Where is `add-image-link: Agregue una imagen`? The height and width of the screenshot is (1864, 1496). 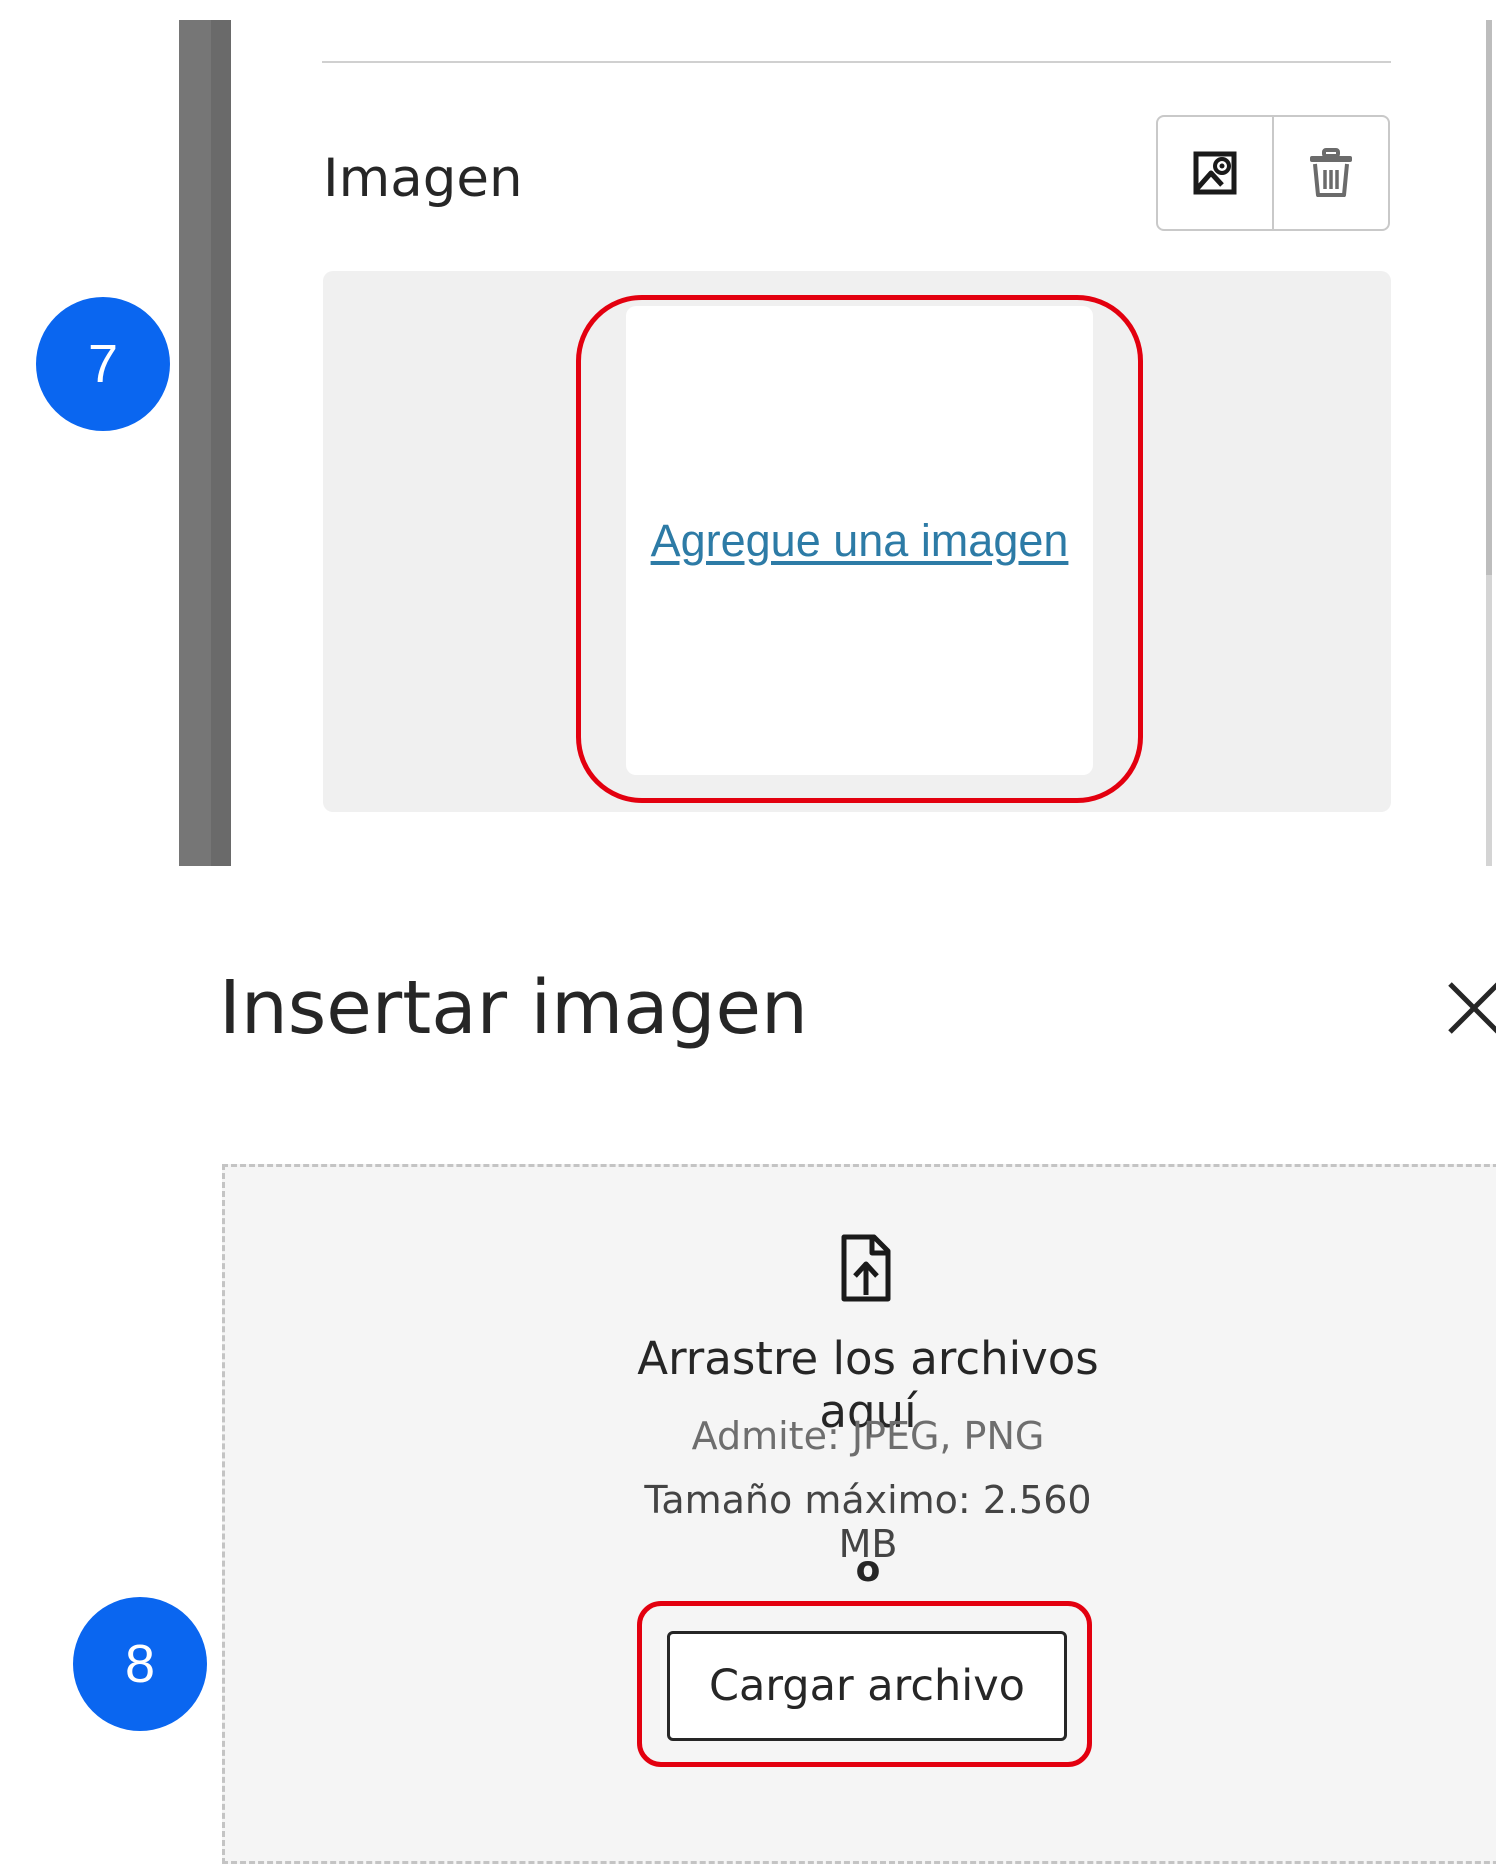
add-image-link: Agregue una imagen is located at coordinates (860, 541).